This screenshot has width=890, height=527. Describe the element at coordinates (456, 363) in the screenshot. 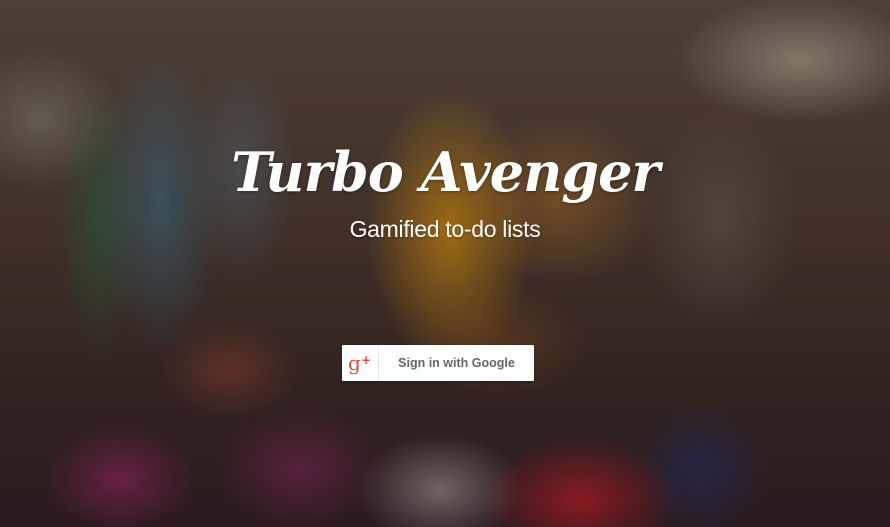

I see `google-signin-label: Sign in with Google` at that location.